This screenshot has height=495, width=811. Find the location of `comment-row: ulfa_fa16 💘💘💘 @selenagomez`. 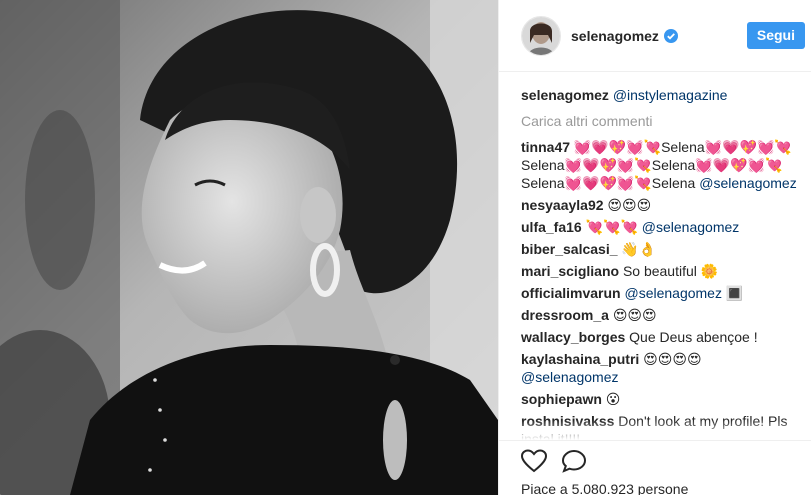

comment-row: ulfa_fa16 💘💘💘 @selenagomez is located at coordinates (659, 227).